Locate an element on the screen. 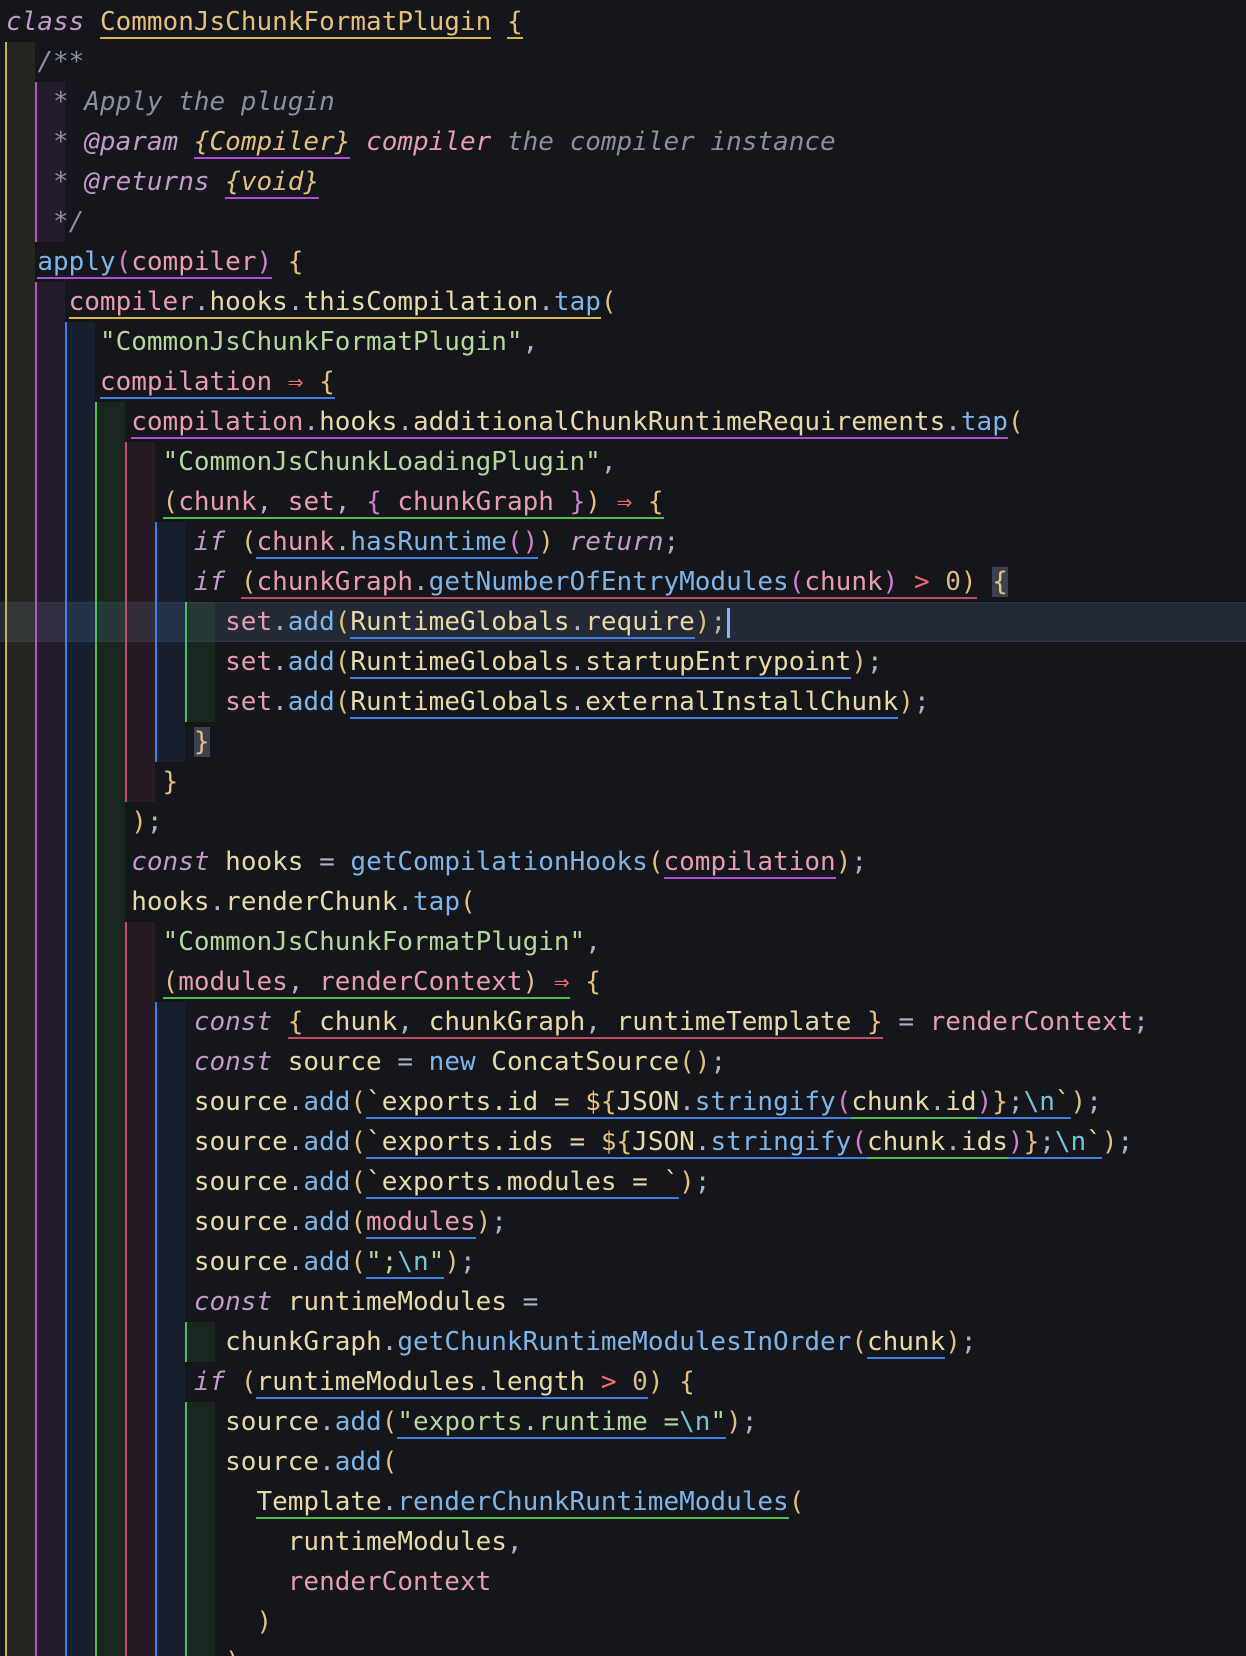 The image size is (1246, 1656). code-token: length is located at coordinates (538, 1383).